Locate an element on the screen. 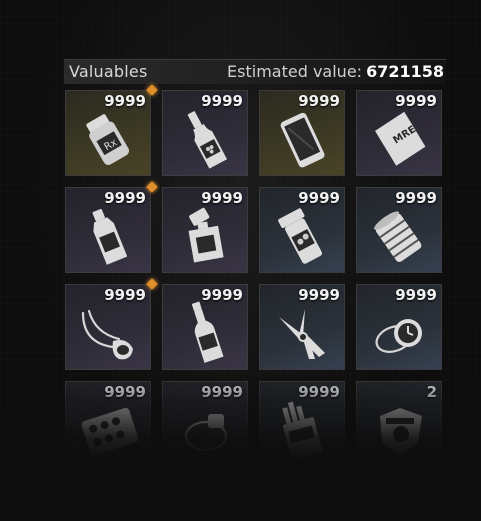 This screenshot has height=521, width=481. police-badge-icon is located at coordinates (401, 432).